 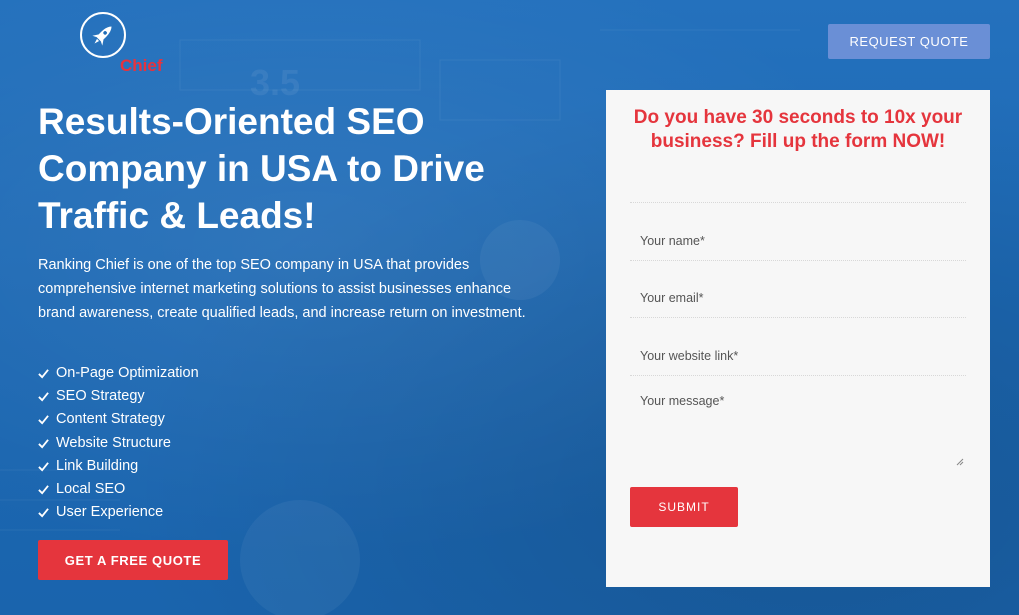 I want to click on submit-button: SUBMIT, so click(x=684, y=507).